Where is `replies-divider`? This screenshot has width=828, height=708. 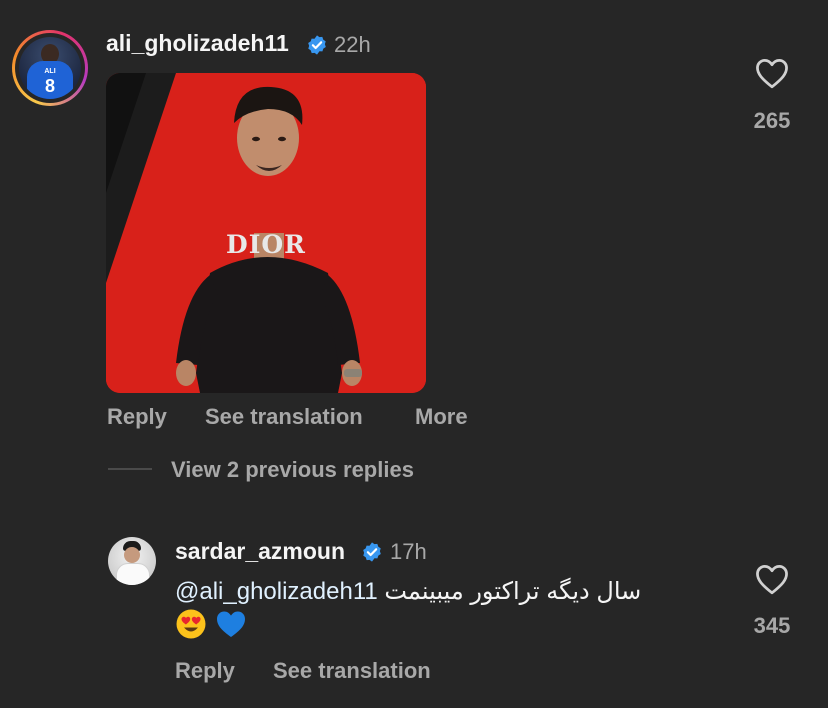
replies-divider is located at coordinates (130, 469).